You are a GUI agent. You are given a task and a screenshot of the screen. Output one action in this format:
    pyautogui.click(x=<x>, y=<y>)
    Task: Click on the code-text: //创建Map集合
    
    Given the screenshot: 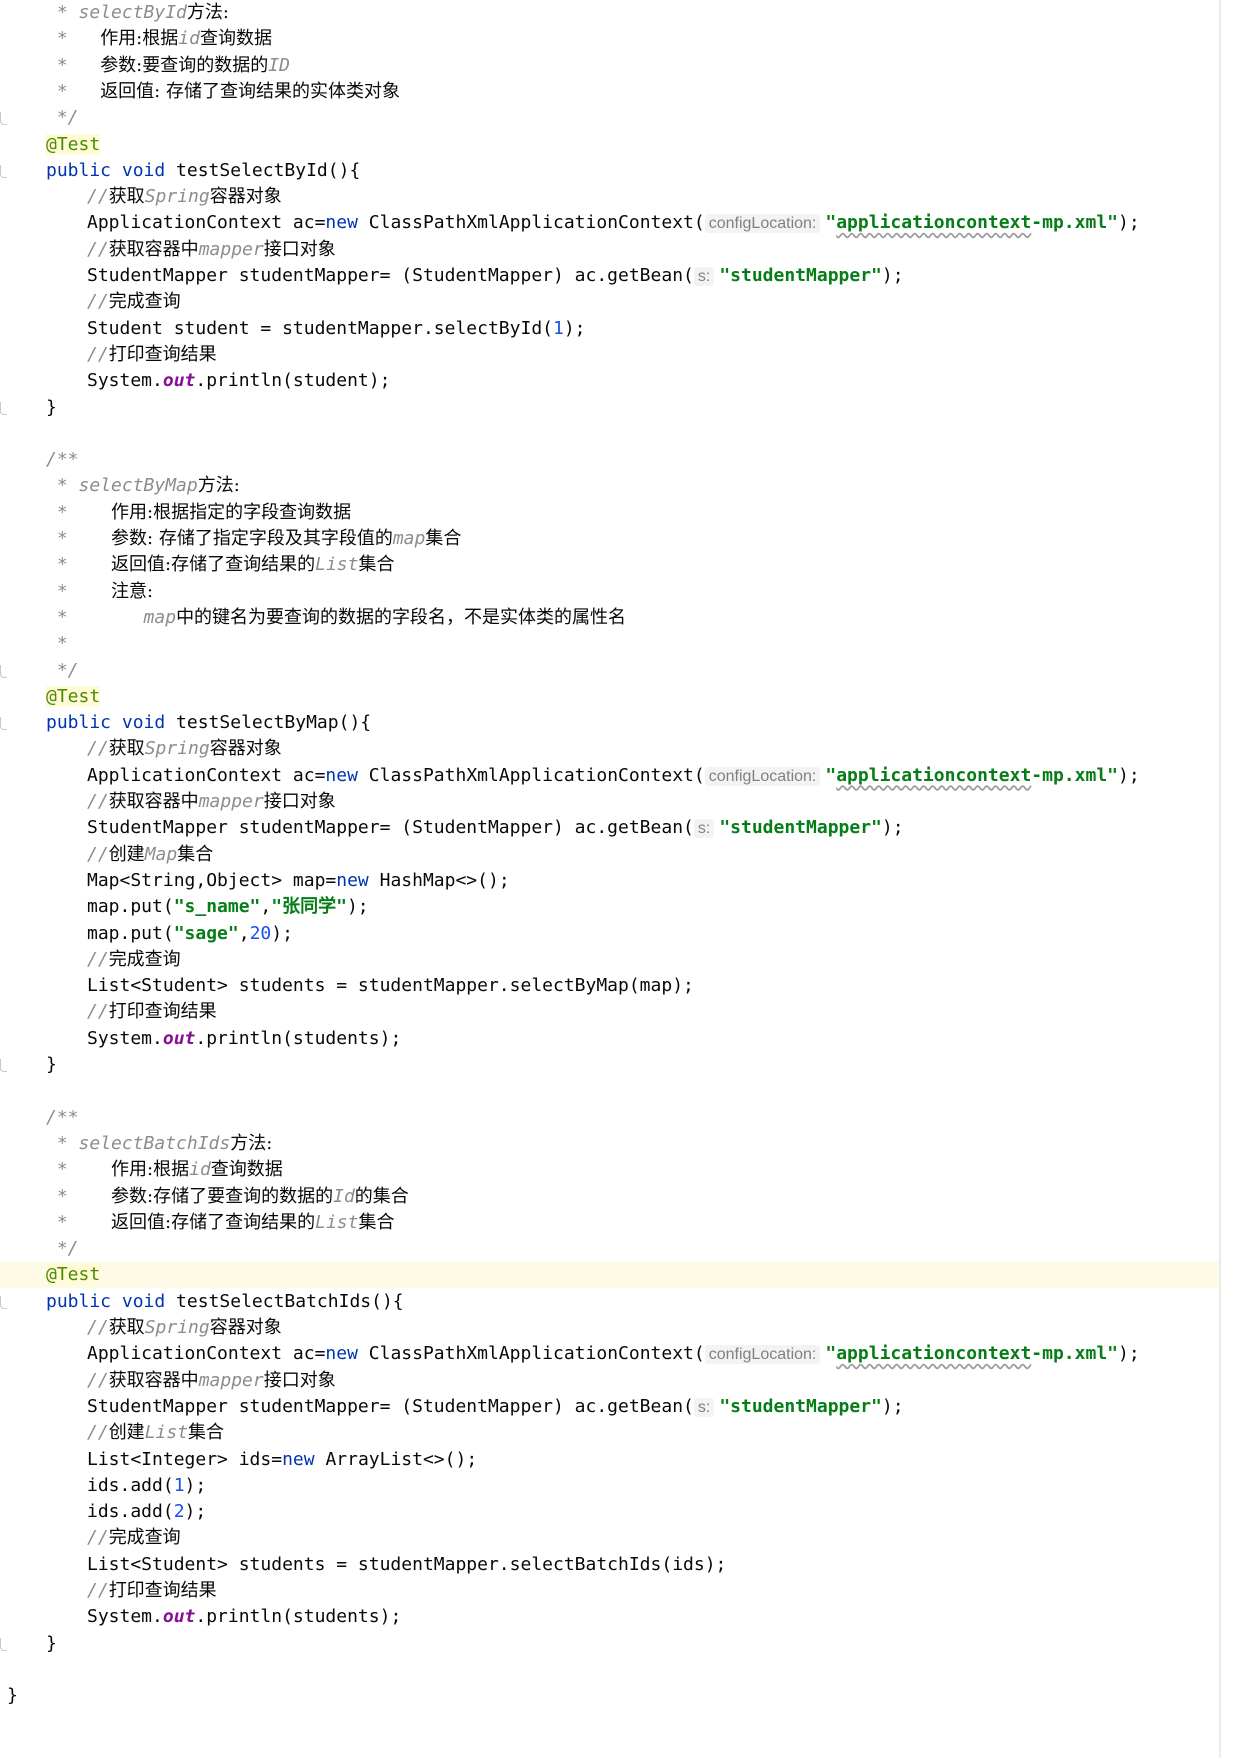 What is the action you would take?
    pyautogui.click(x=150, y=855)
    